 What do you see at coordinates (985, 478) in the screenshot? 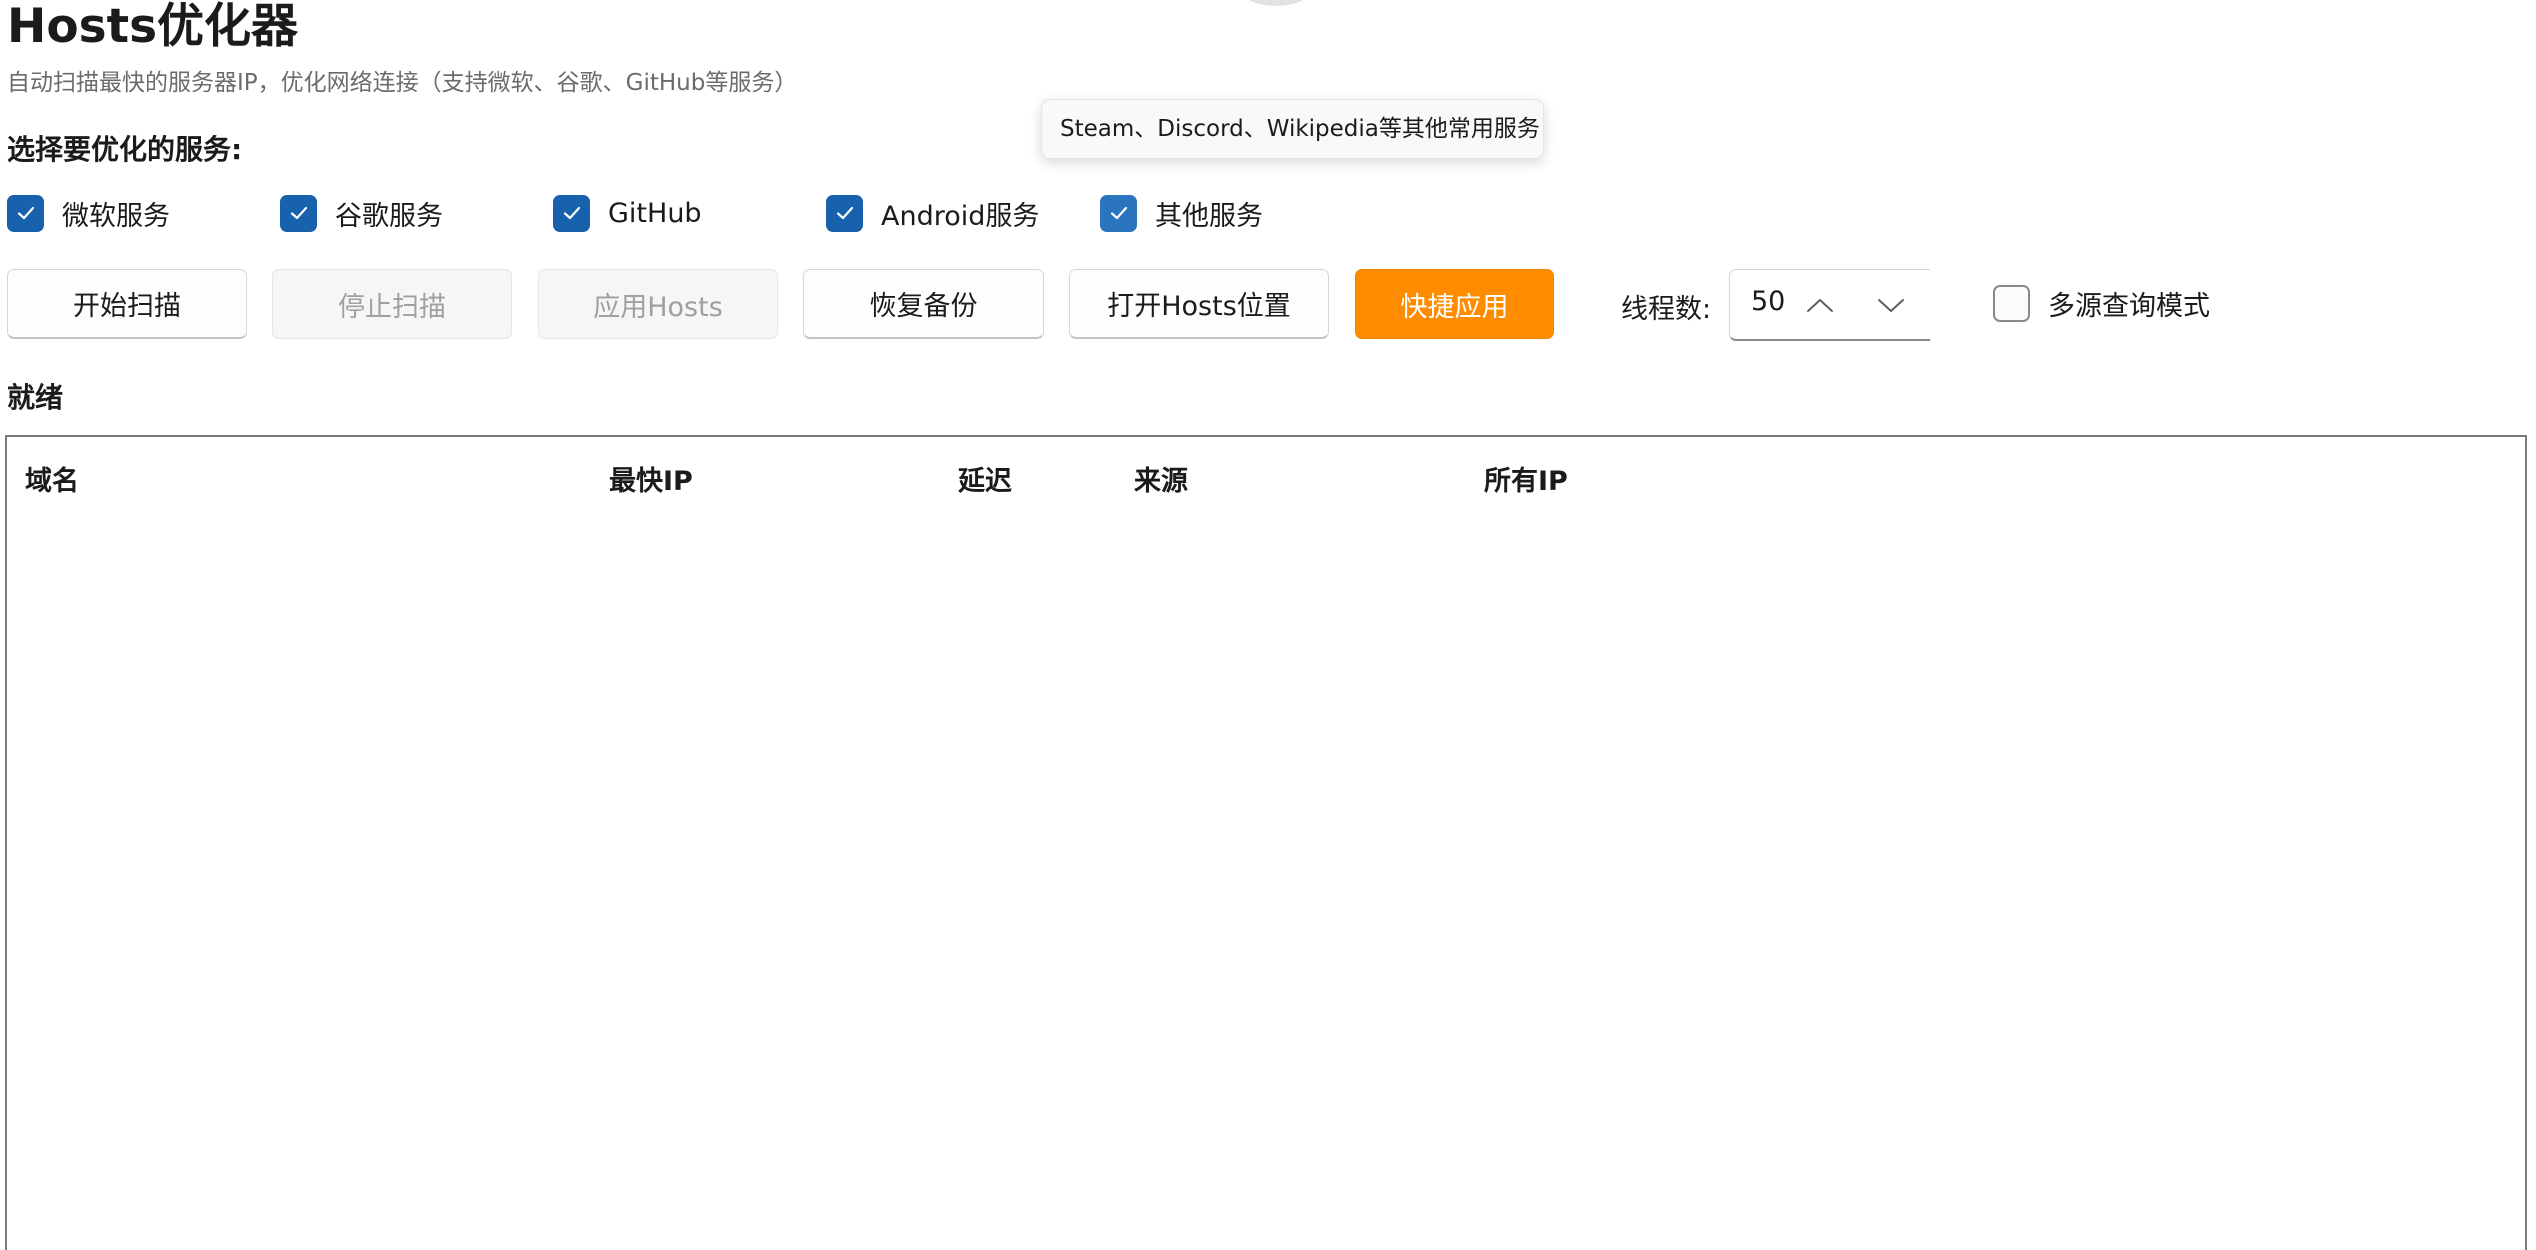
I see `column-header-latency: 延迟` at bounding box center [985, 478].